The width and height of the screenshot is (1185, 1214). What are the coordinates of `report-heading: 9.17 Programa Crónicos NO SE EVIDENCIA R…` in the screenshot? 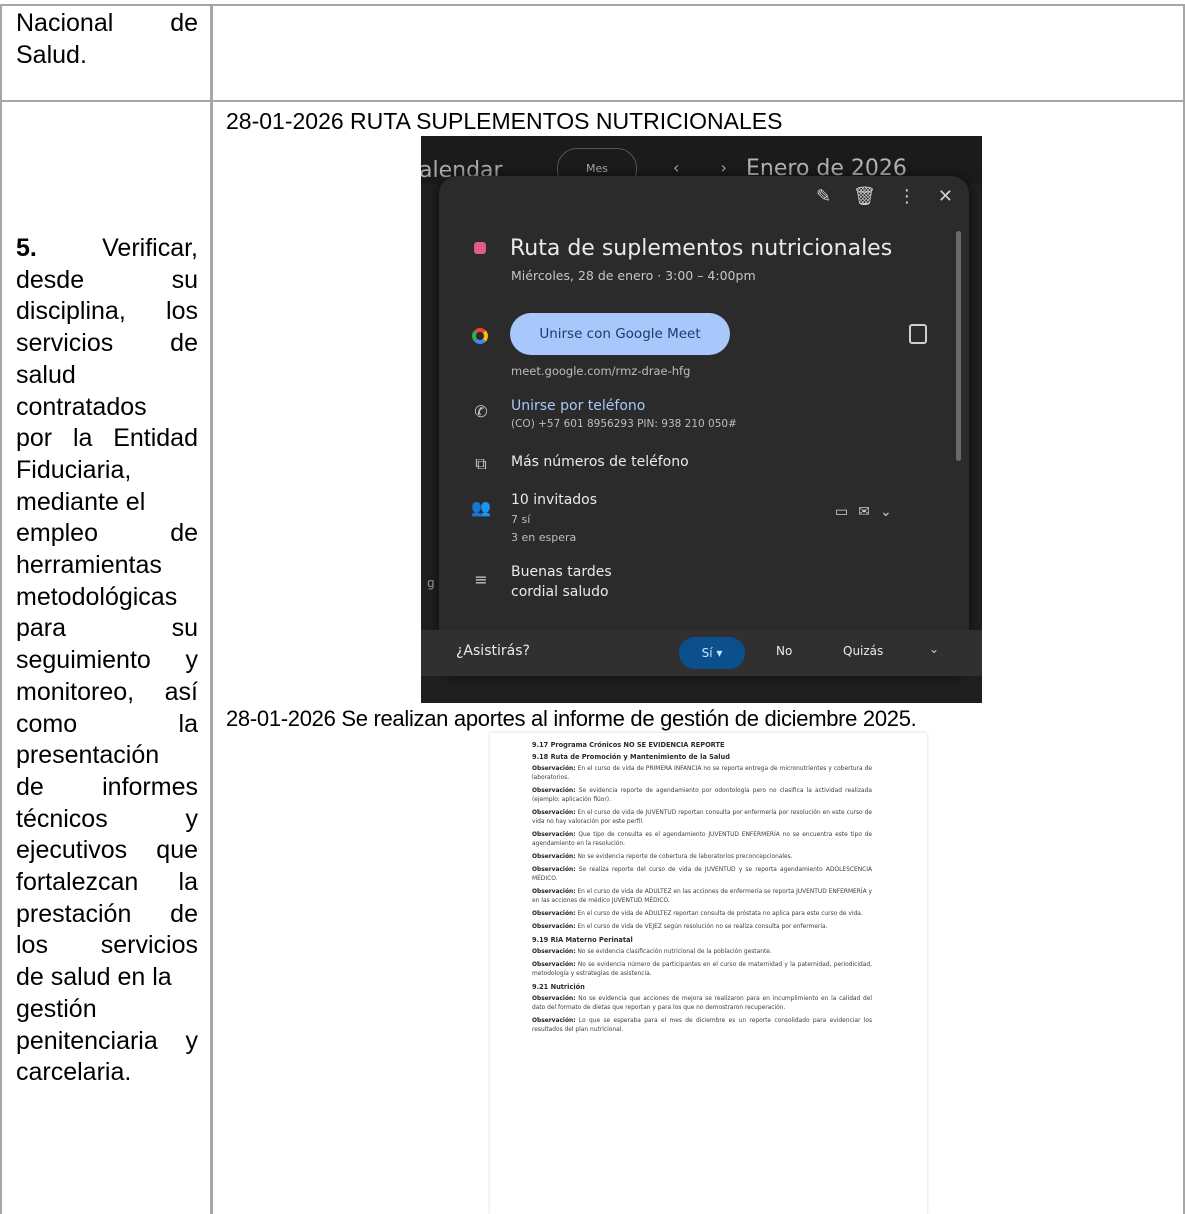 It's located at (628, 745).